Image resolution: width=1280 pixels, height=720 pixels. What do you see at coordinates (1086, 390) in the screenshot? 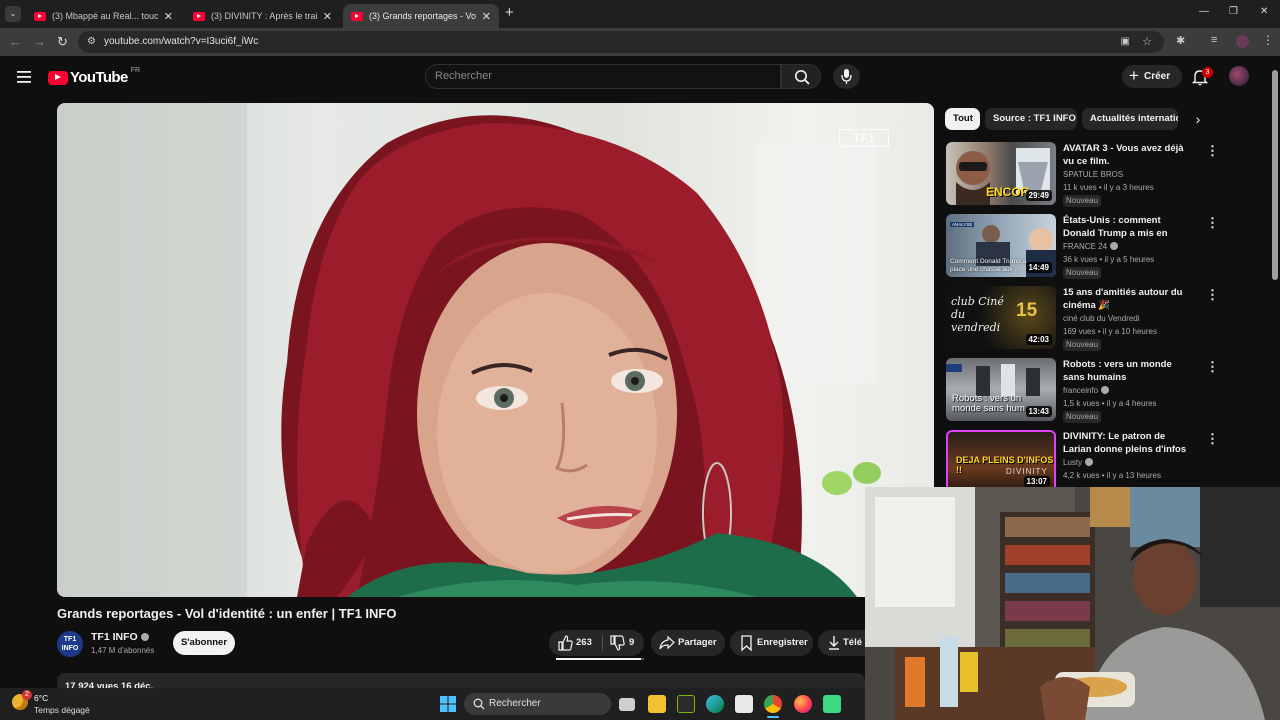
I see `rec-channel: franceinfo` at bounding box center [1086, 390].